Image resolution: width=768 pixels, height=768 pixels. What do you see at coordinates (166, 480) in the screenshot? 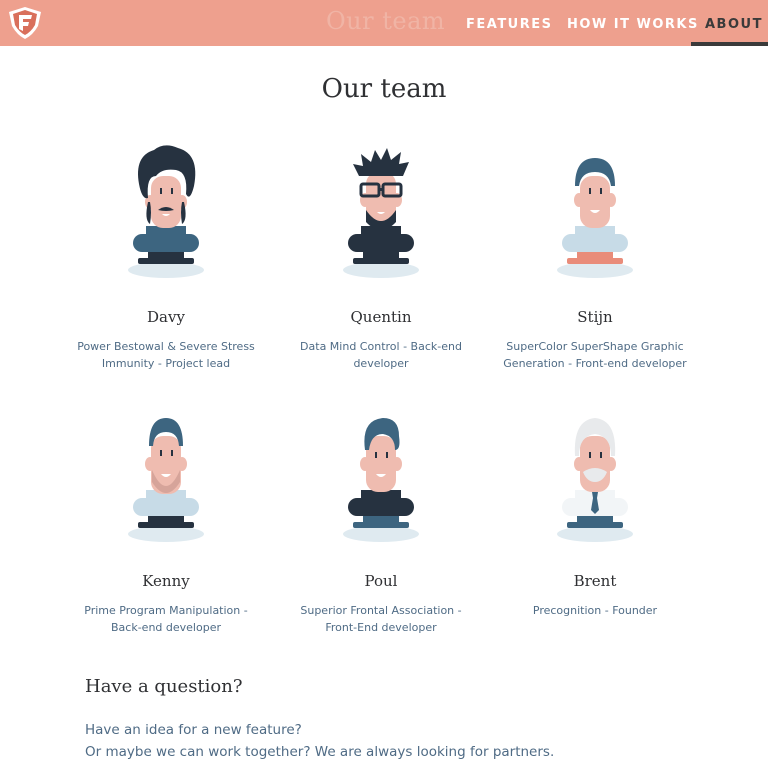
I see `beard-avatar-icon` at bounding box center [166, 480].